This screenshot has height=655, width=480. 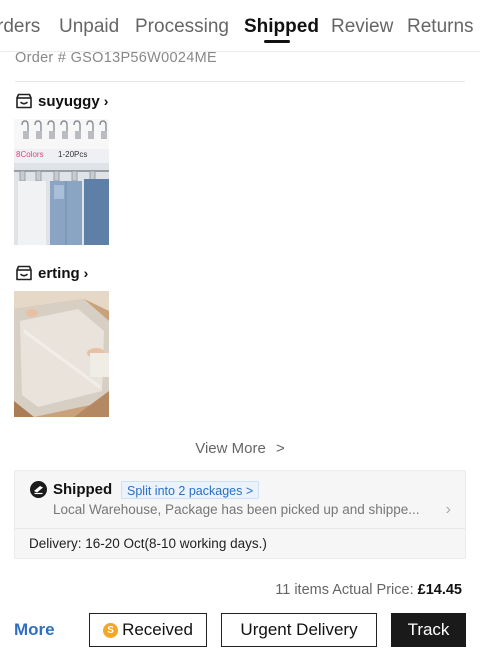 I want to click on product-thumbnail-drawer-liner, so click(x=61, y=354).